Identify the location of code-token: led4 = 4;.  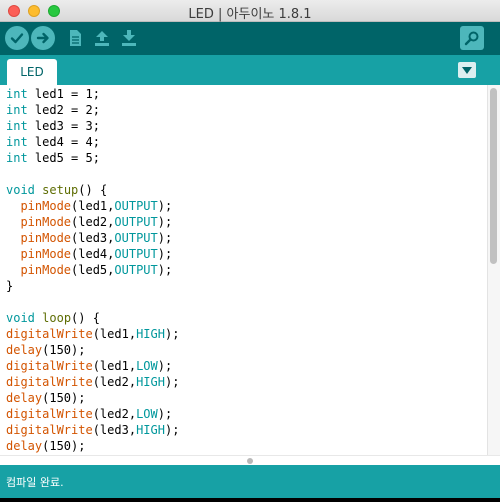
(63, 142).